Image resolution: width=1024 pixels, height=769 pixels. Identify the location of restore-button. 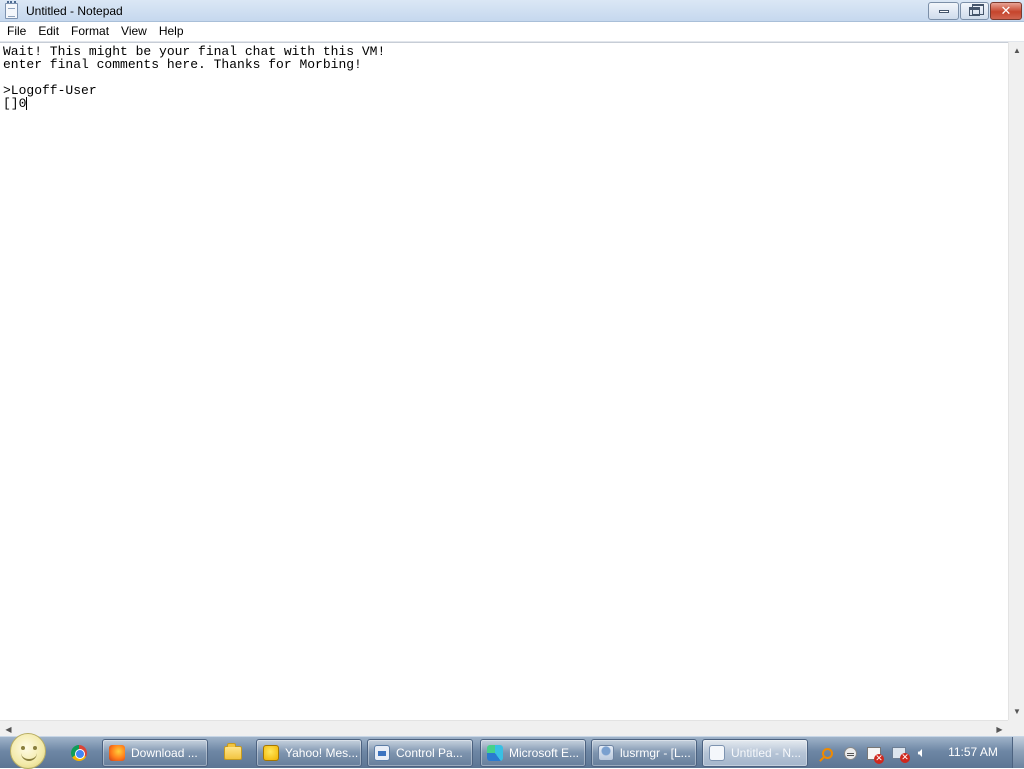
(974, 11).